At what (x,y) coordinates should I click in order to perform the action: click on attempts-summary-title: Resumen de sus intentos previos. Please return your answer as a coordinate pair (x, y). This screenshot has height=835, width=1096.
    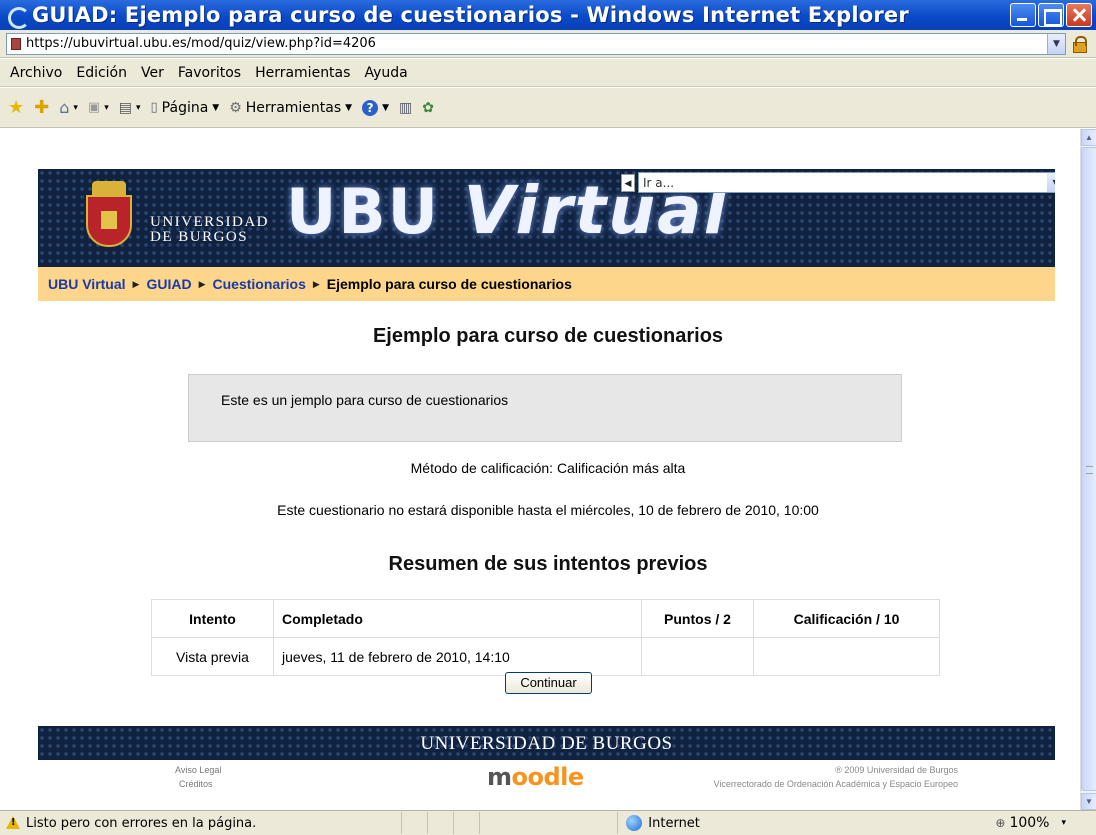
    Looking at the image, I should click on (548, 564).